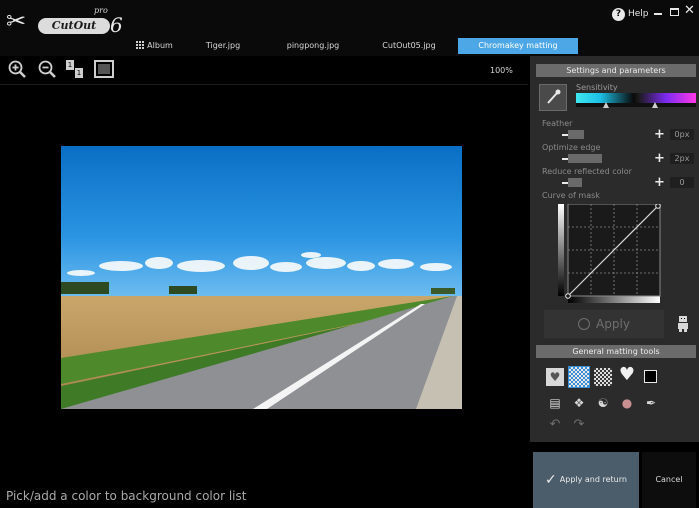  Describe the element at coordinates (70, 65) in the screenshot. I see `actual-size-a: 1` at that location.